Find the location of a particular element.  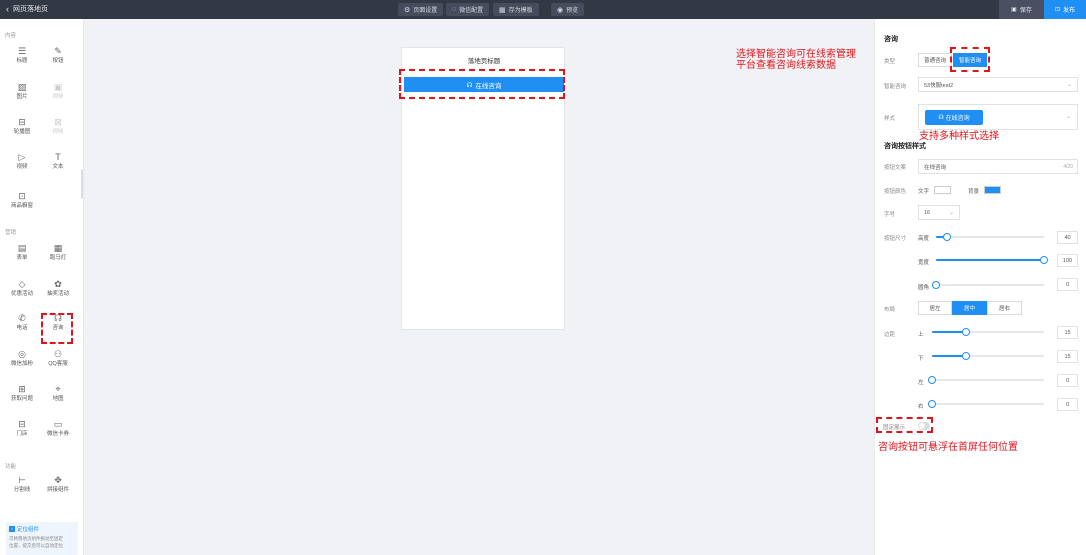

style-select: ☊ 在线咨询 ⌄ is located at coordinates (998, 117).